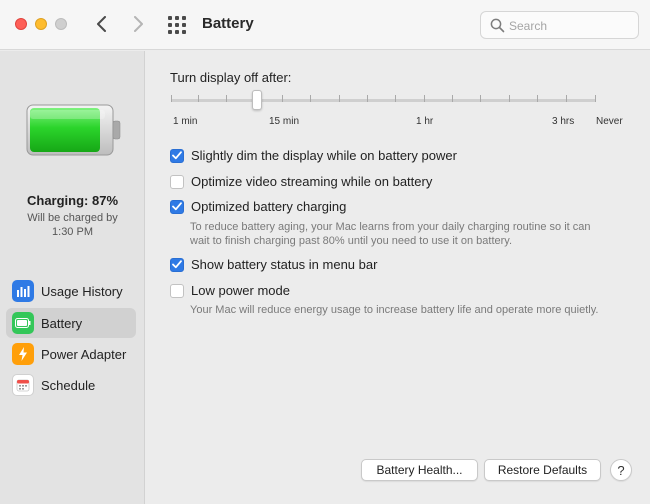 The width and height of the screenshot is (650, 504). I want to click on sidebar-item-battery: Battery, so click(71, 323).